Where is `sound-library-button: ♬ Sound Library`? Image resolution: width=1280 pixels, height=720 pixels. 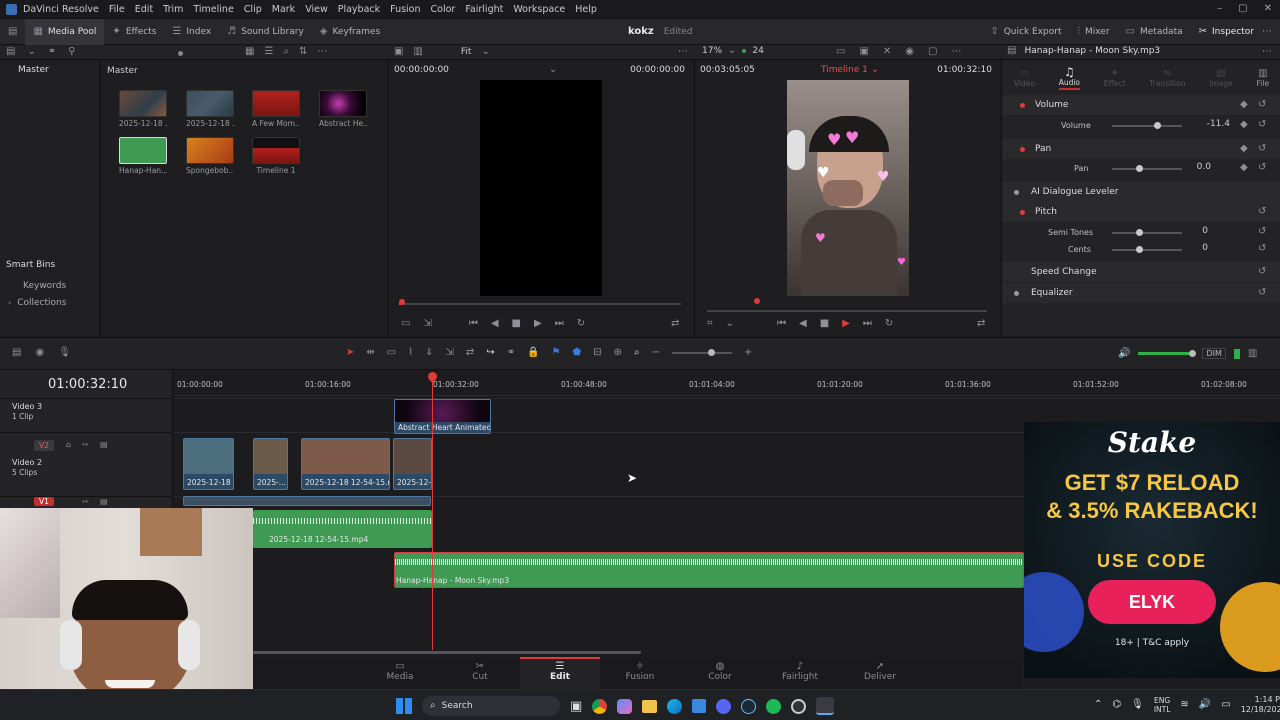 sound-library-button: ♬ Sound Library is located at coordinates (265, 32).